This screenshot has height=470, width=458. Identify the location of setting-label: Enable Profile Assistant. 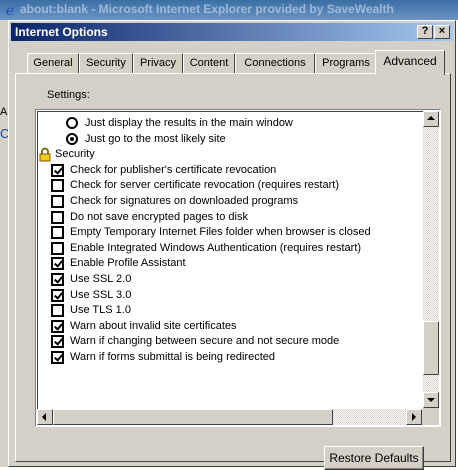
(128, 263).